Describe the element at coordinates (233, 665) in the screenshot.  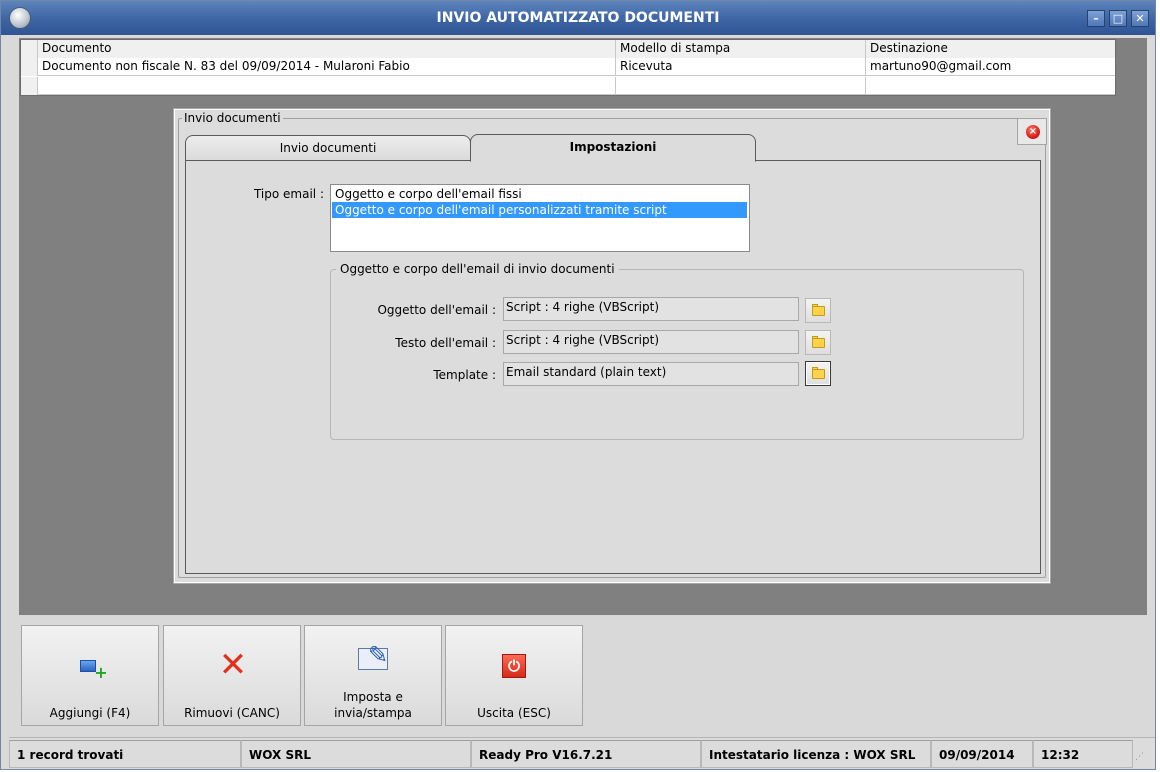
I see `red-x-icon: ✕` at that location.